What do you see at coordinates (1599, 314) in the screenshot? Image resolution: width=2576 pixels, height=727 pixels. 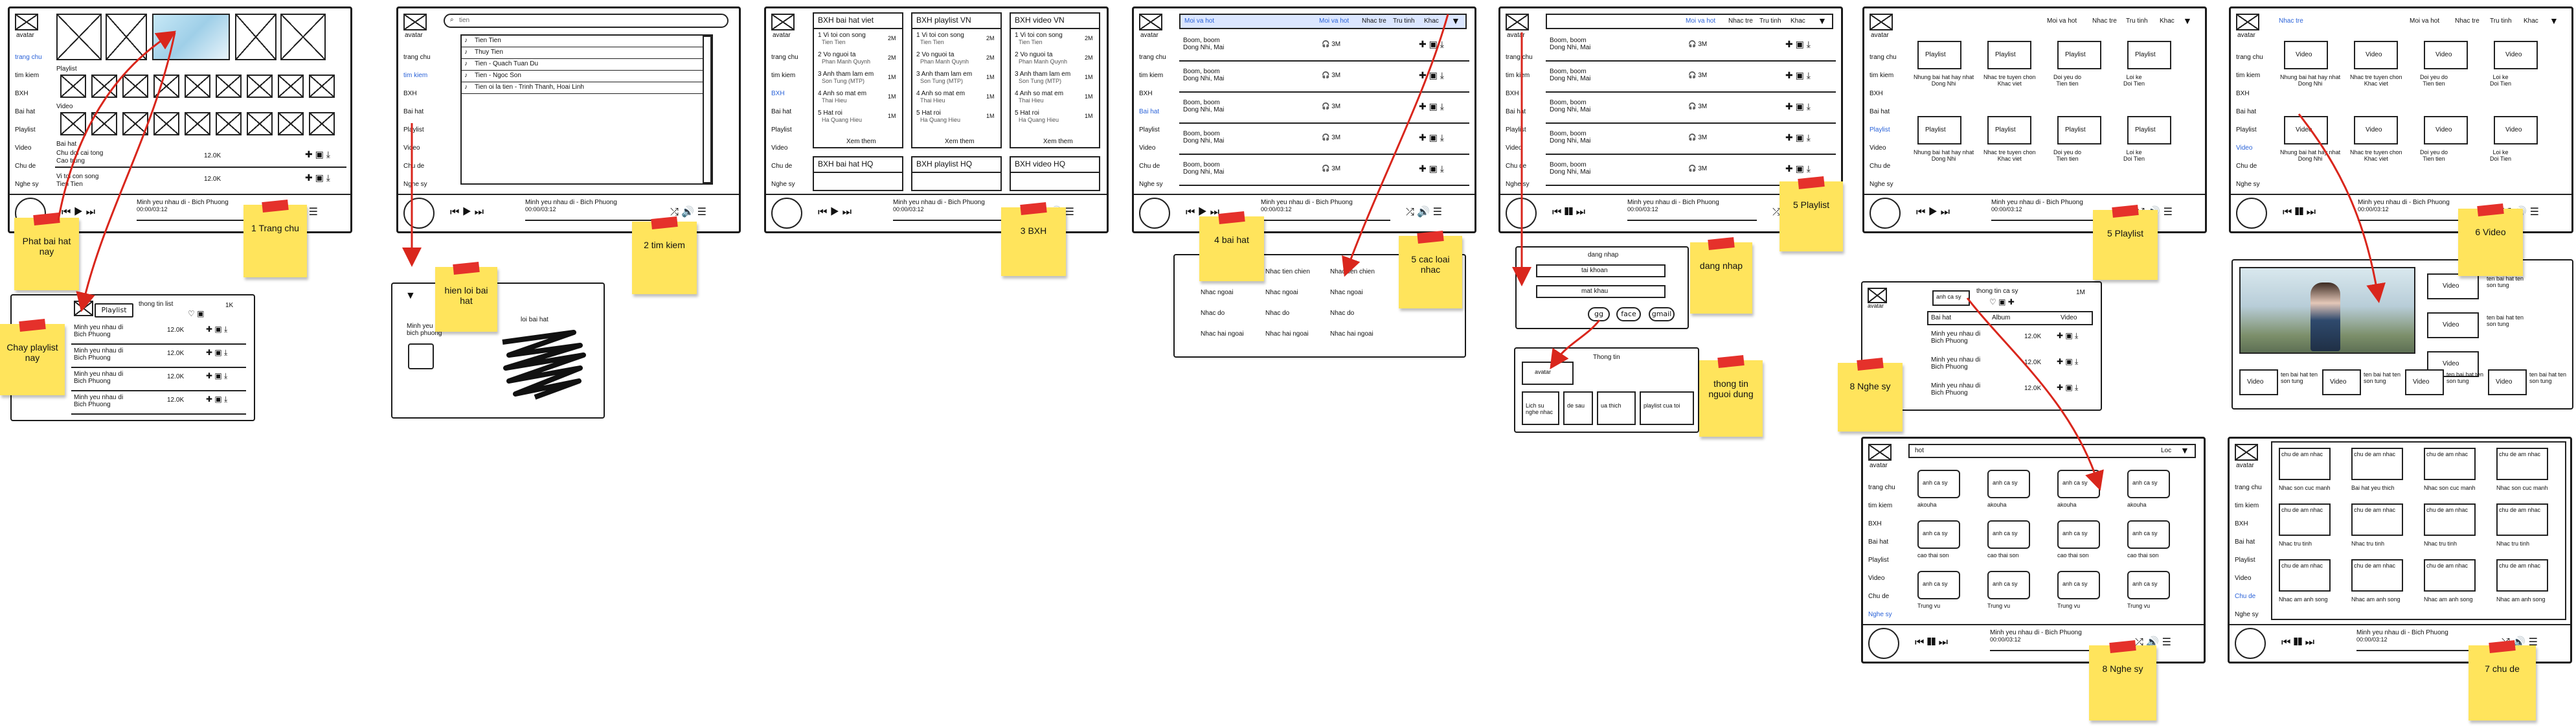 I see `login-google-button: gg` at bounding box center [1599, 314].